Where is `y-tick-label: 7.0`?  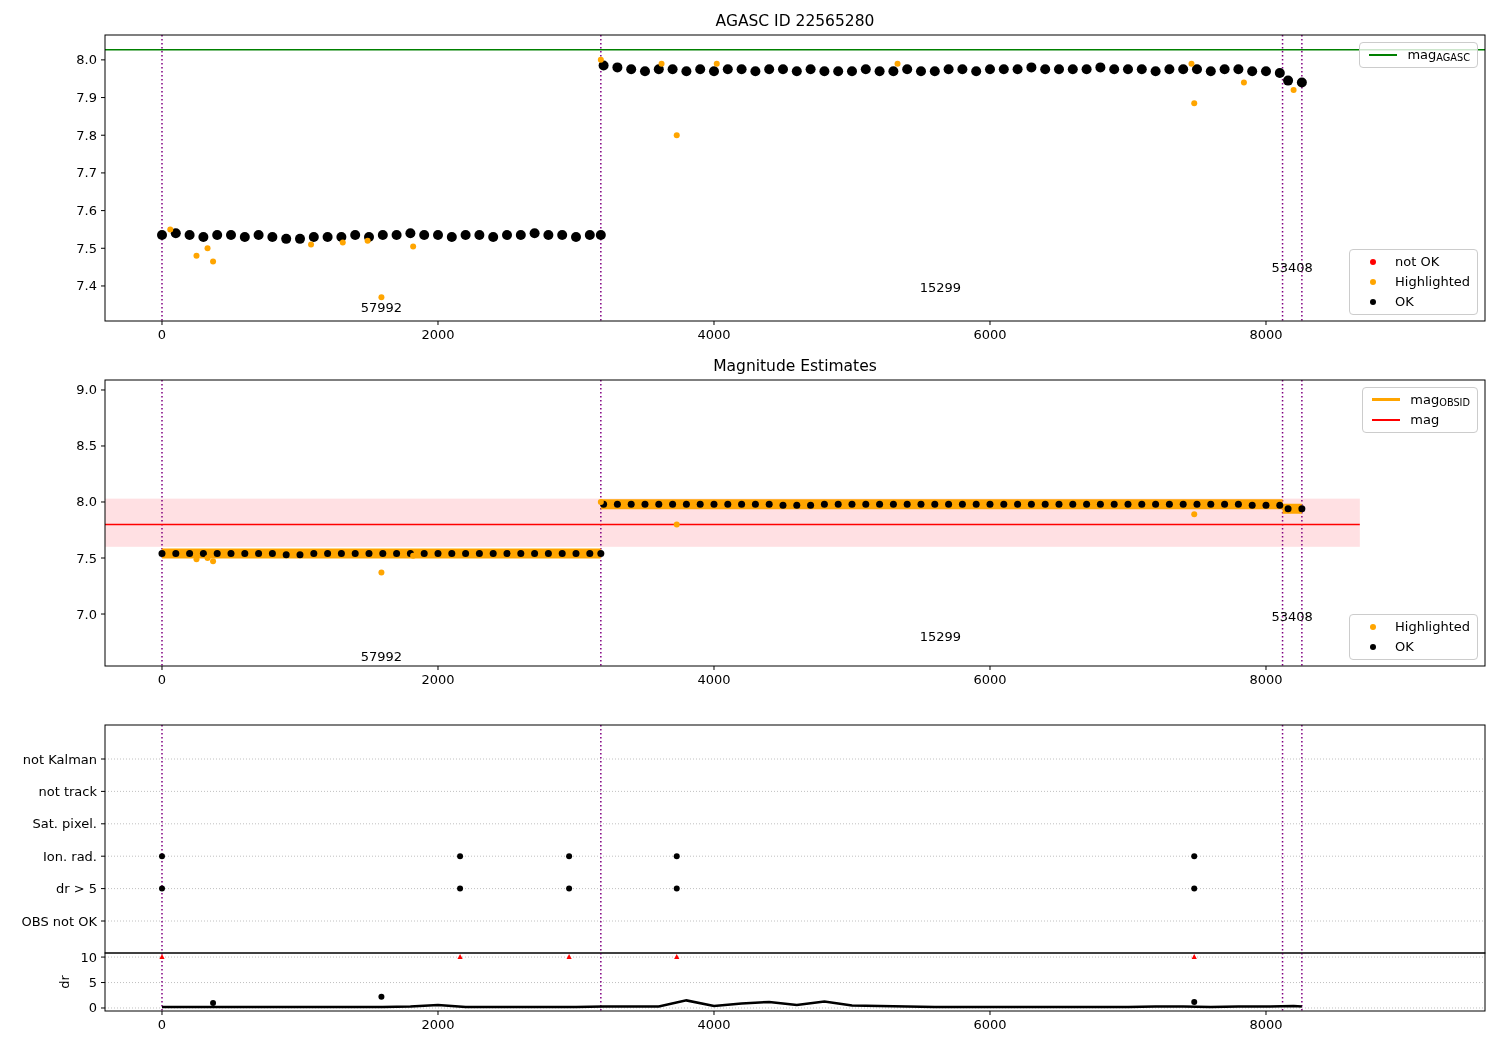
y-tick-label: 7.0 is located at coordinates (86, 614).